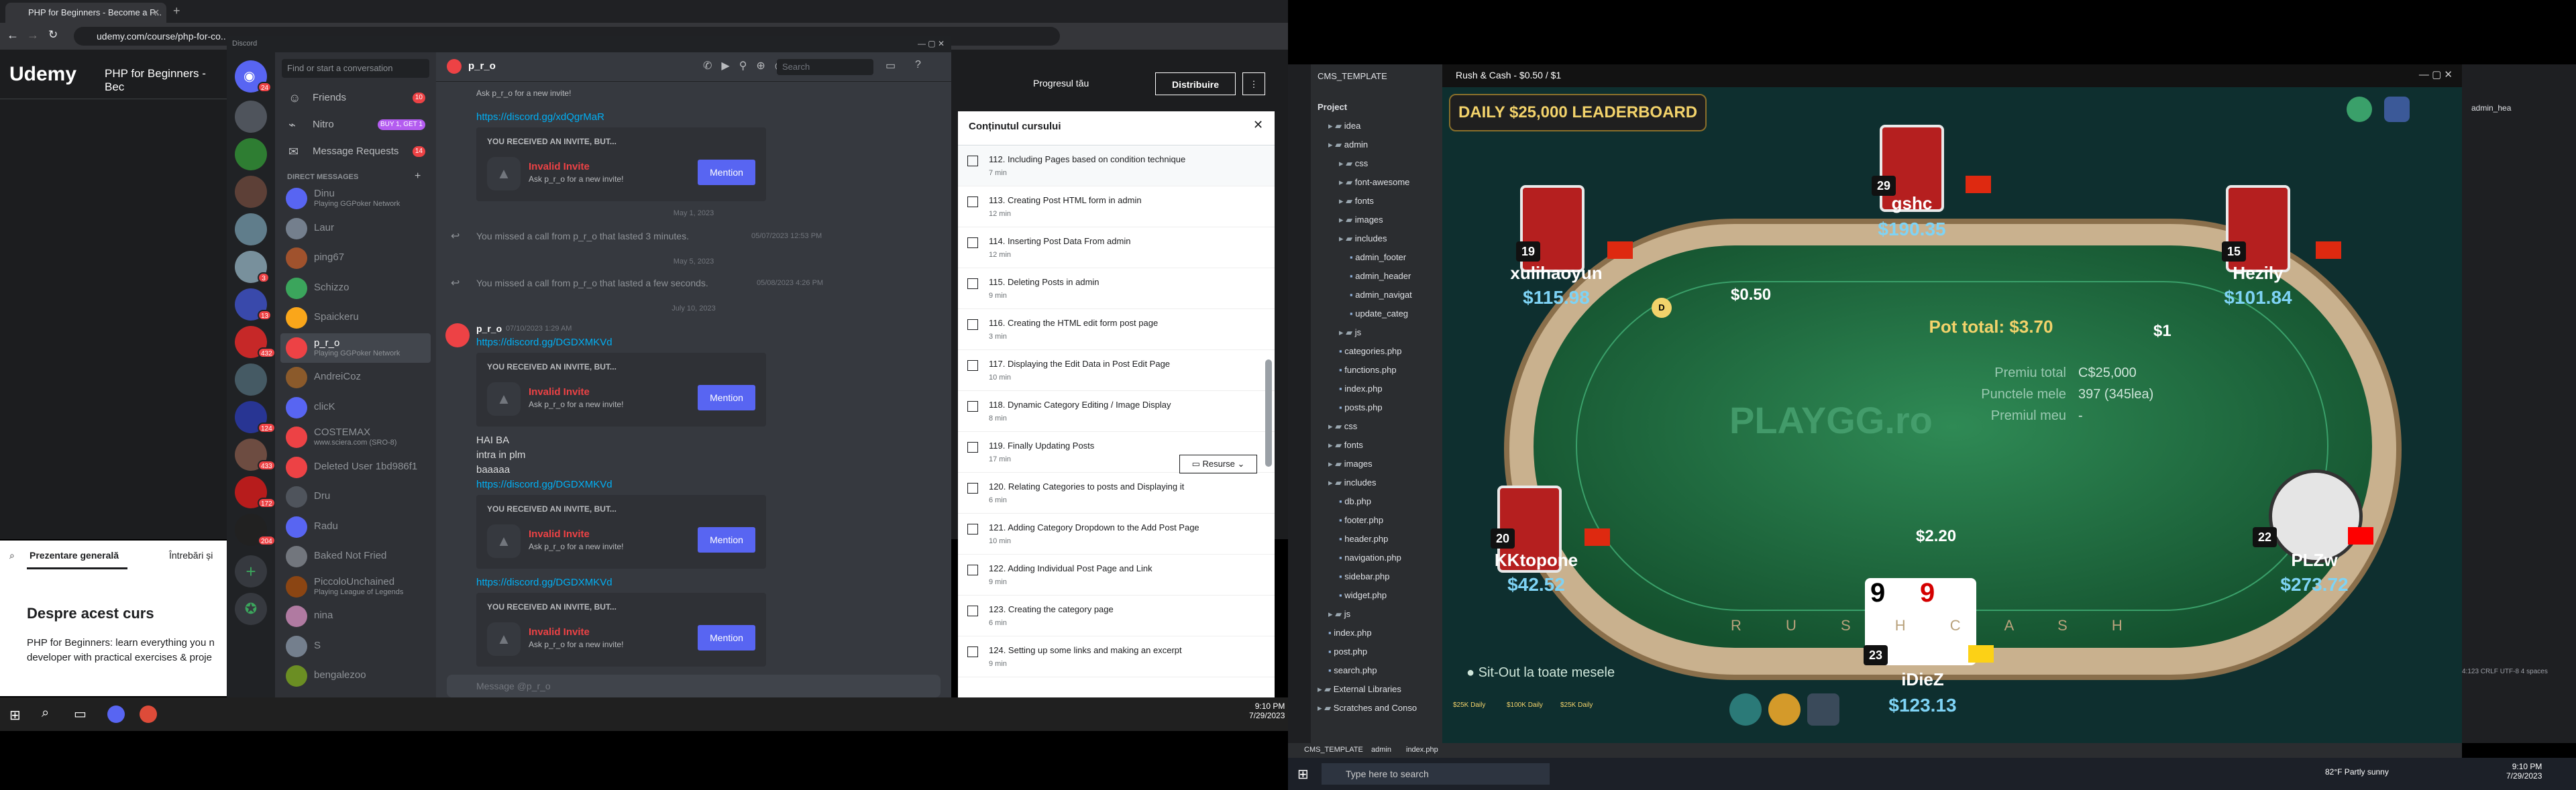 This screenshot has height=790, width=2576. Describe the element at coordinates (1333, 750) in the screenshot. I see `breadcrumb-item: CMS_TEMPLATE` at that location.